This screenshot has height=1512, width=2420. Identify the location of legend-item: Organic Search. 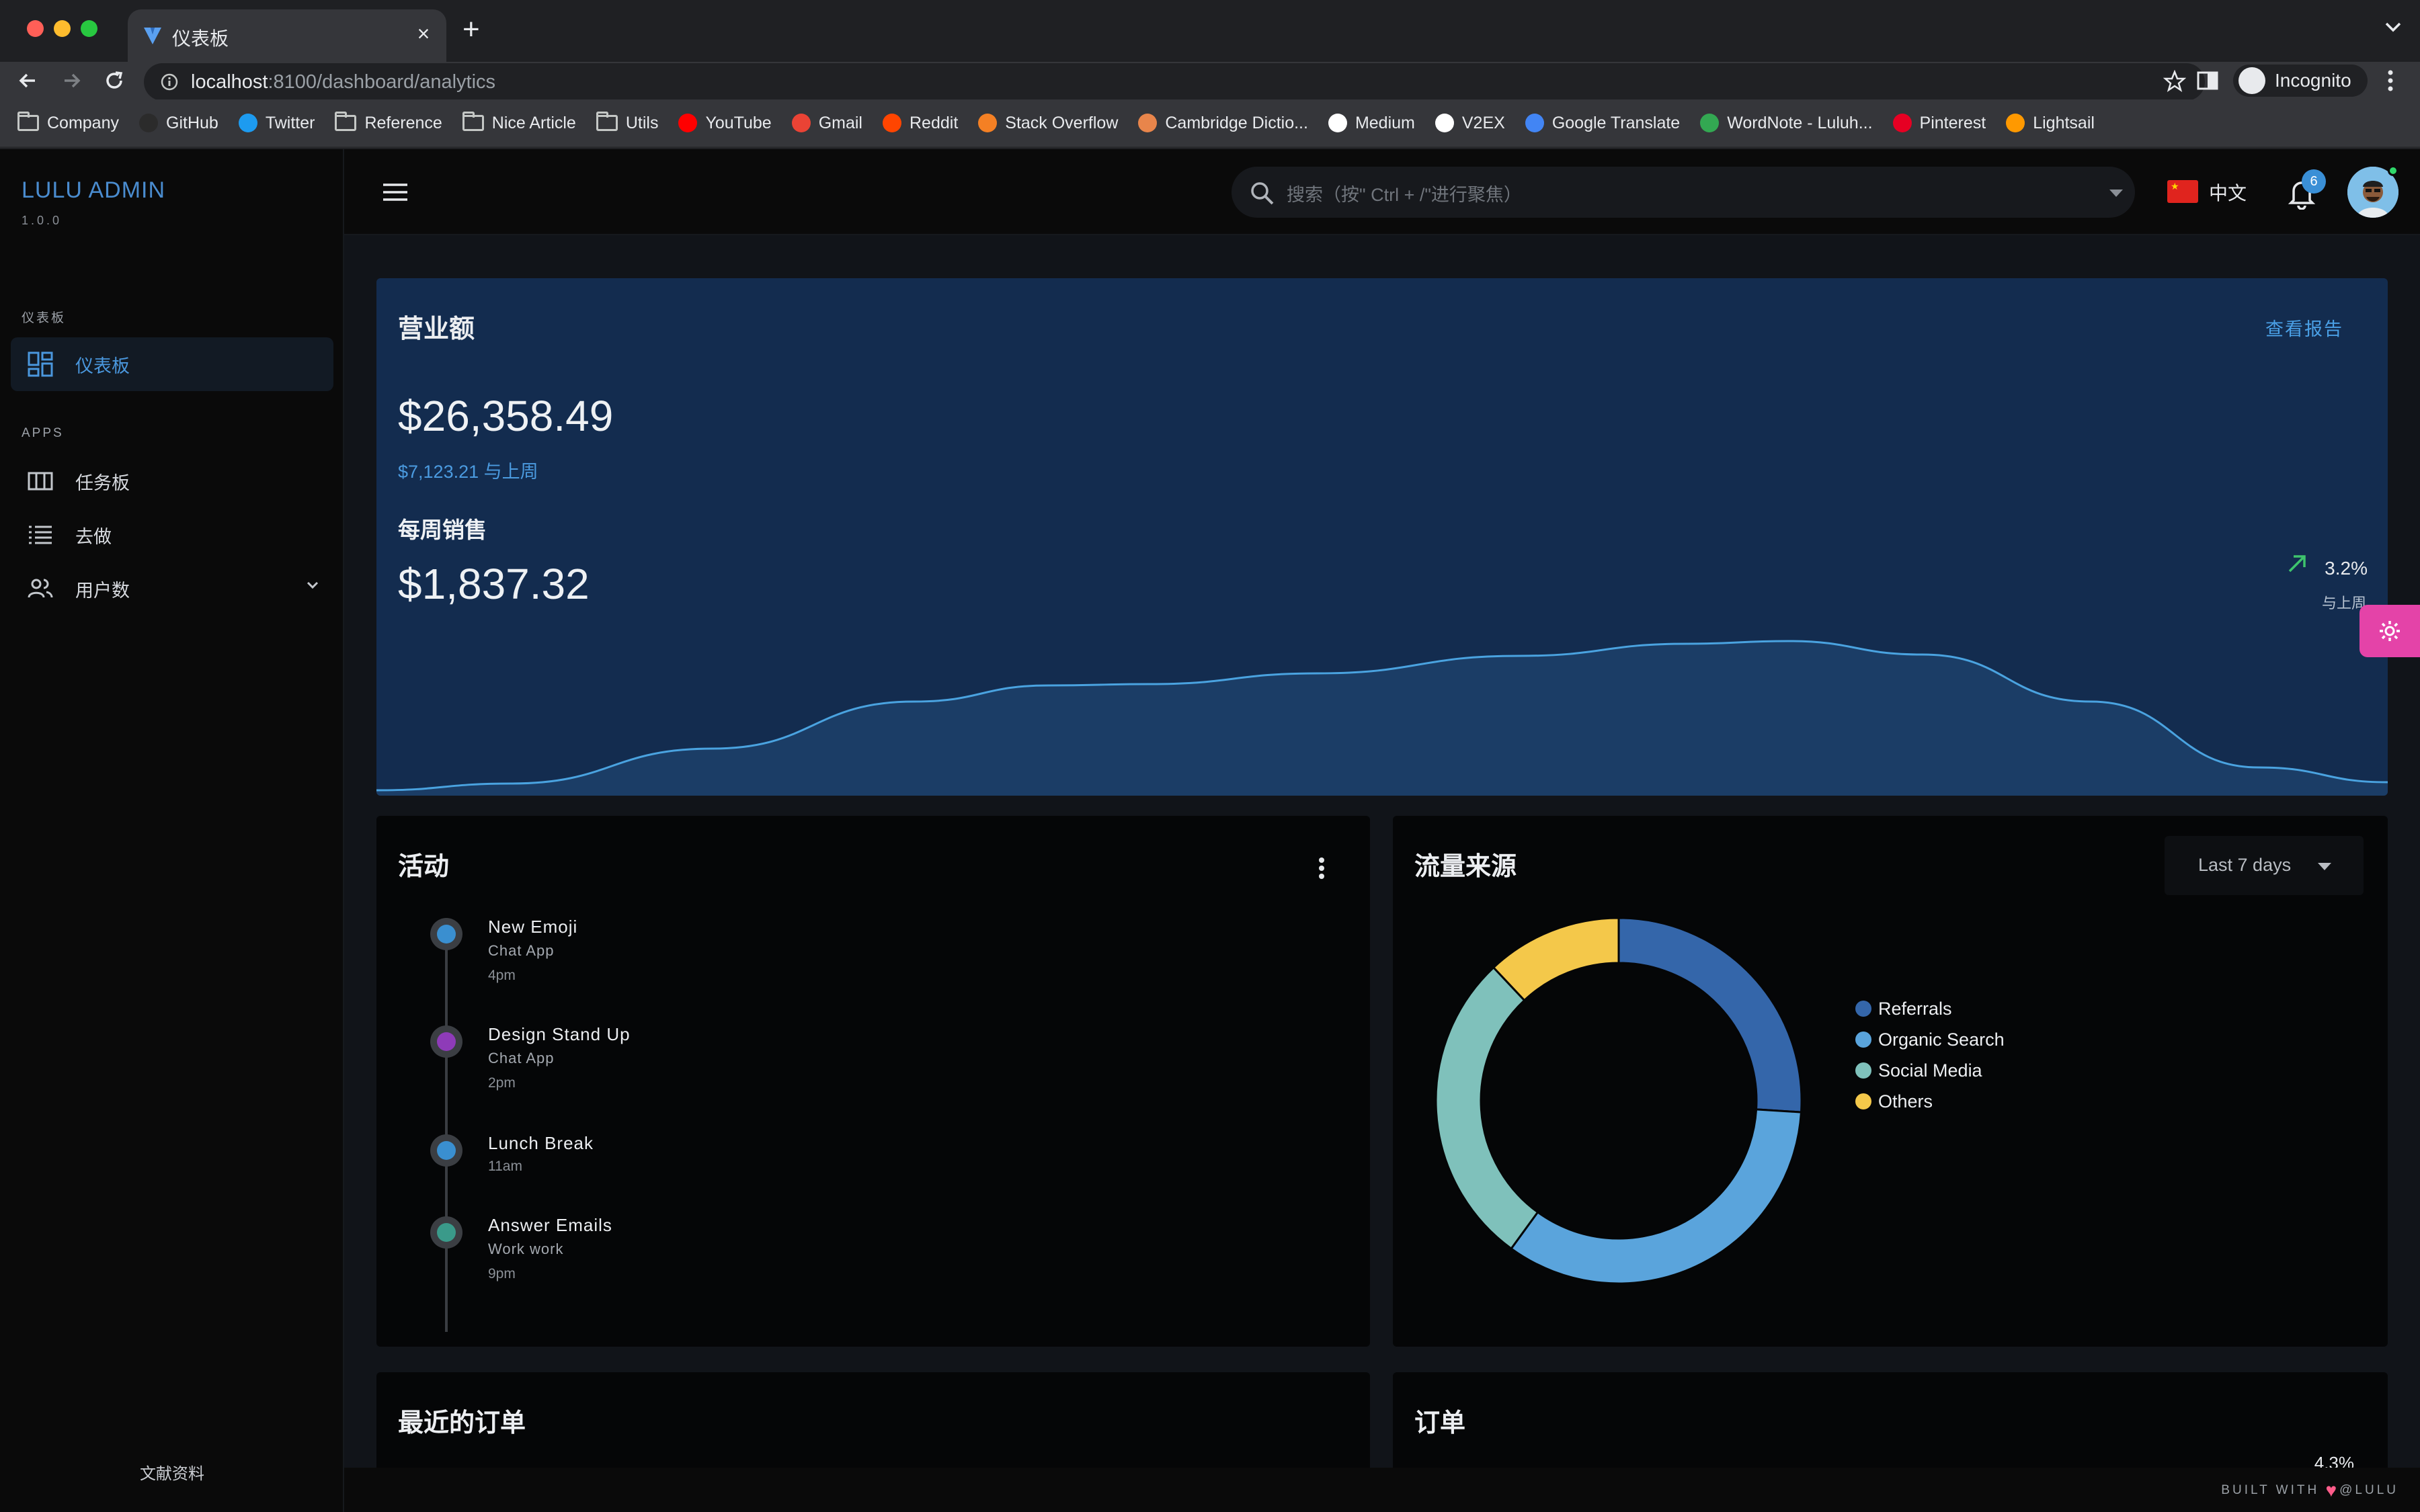
(1930, 1039).